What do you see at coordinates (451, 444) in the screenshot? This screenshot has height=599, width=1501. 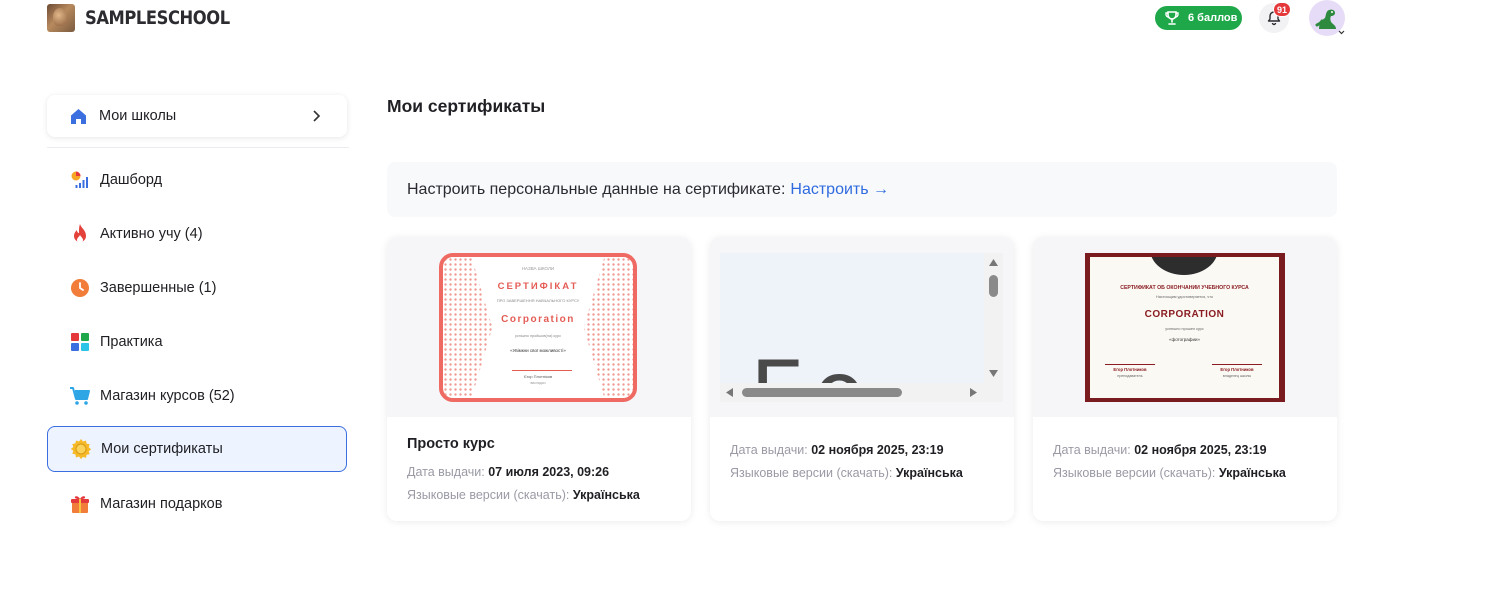 I see `certificate-title: Просто курс` at bounding box center [451, 444].